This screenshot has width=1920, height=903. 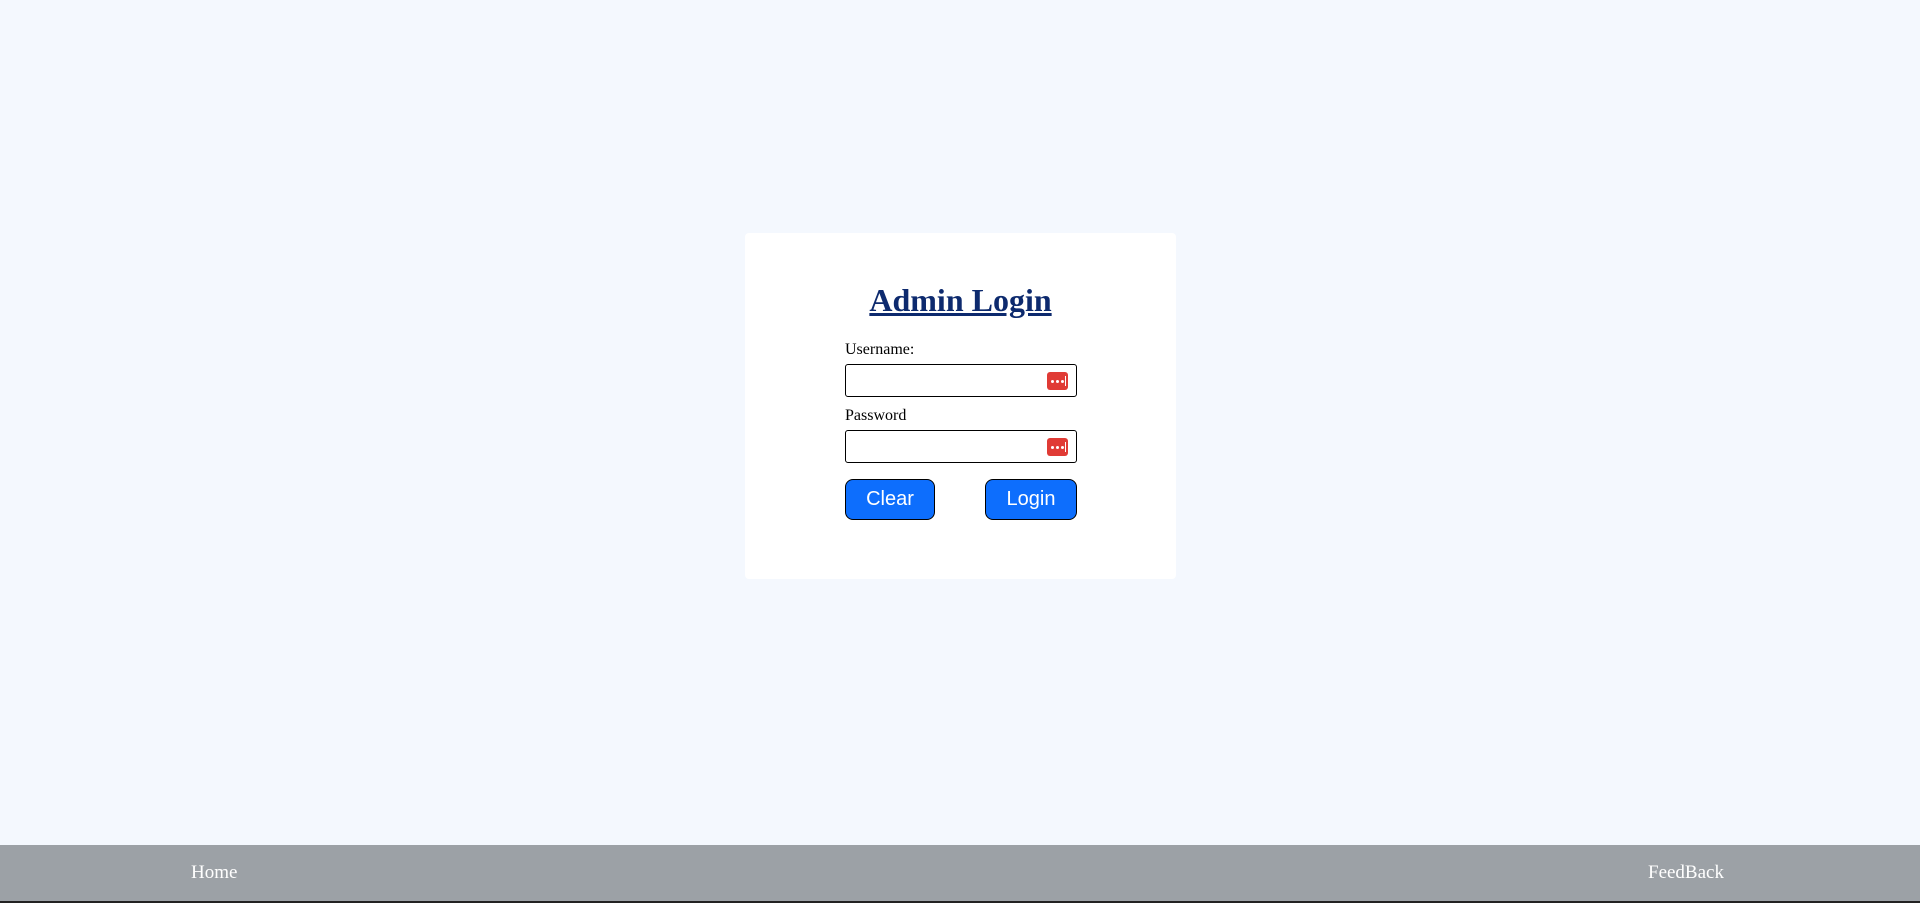 What do you see at coordinates (941, 446) in the screenshot?
I see `password-input` at bounding box center [941, 446].